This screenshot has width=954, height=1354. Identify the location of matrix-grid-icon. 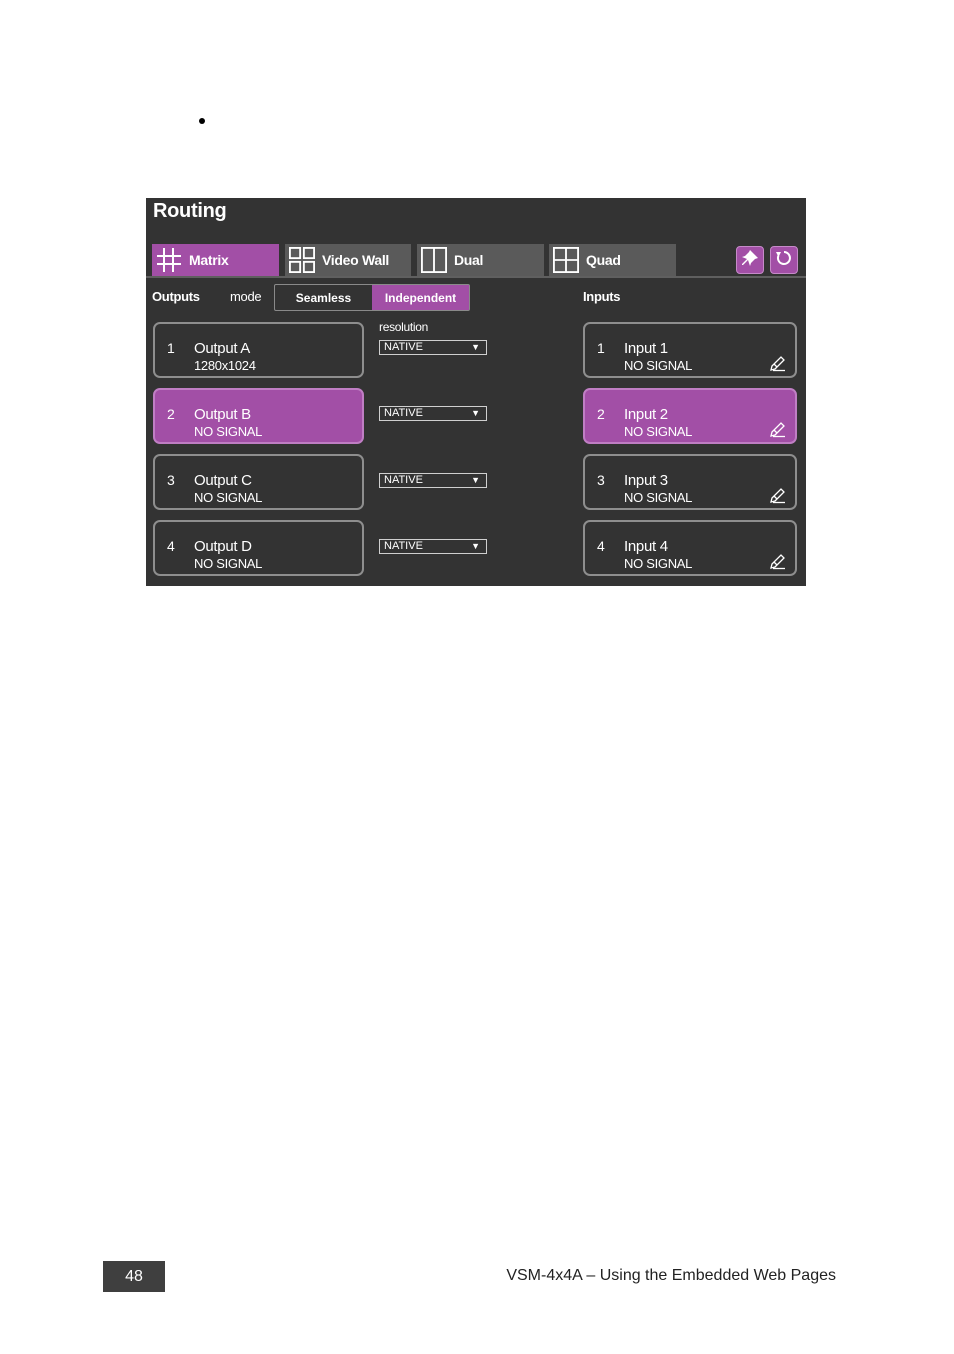
(169, 260).